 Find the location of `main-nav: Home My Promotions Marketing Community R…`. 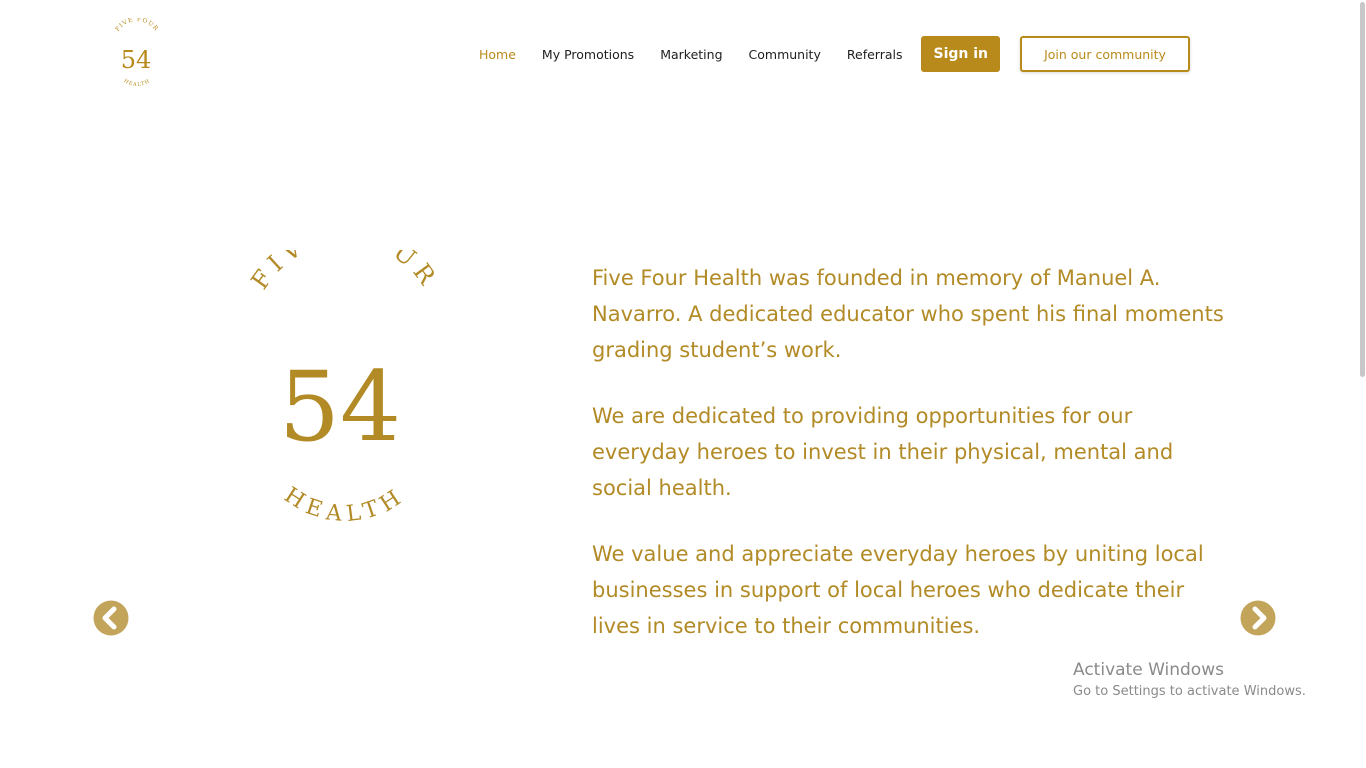

main-nav: Home My Promotions Marketing Community R… is located at coordinates (830, 54).